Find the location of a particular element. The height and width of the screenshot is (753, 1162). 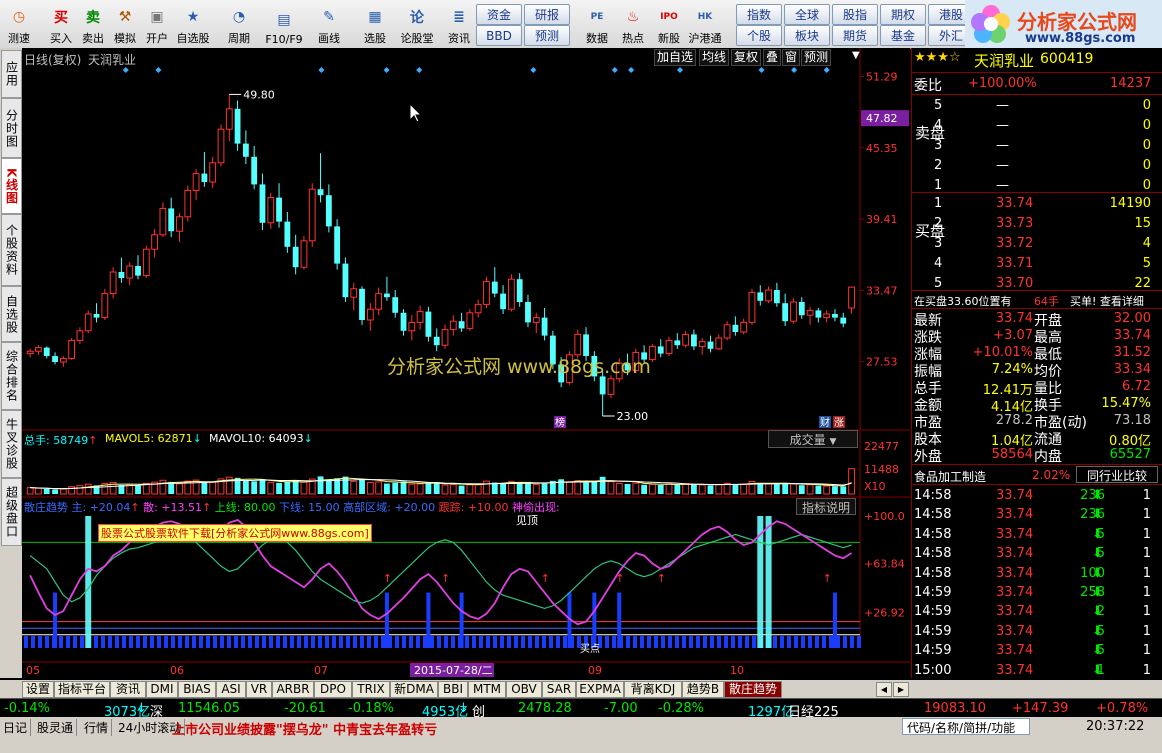

indicator-tab-9: TRIX is located at coordinates (371, 689).